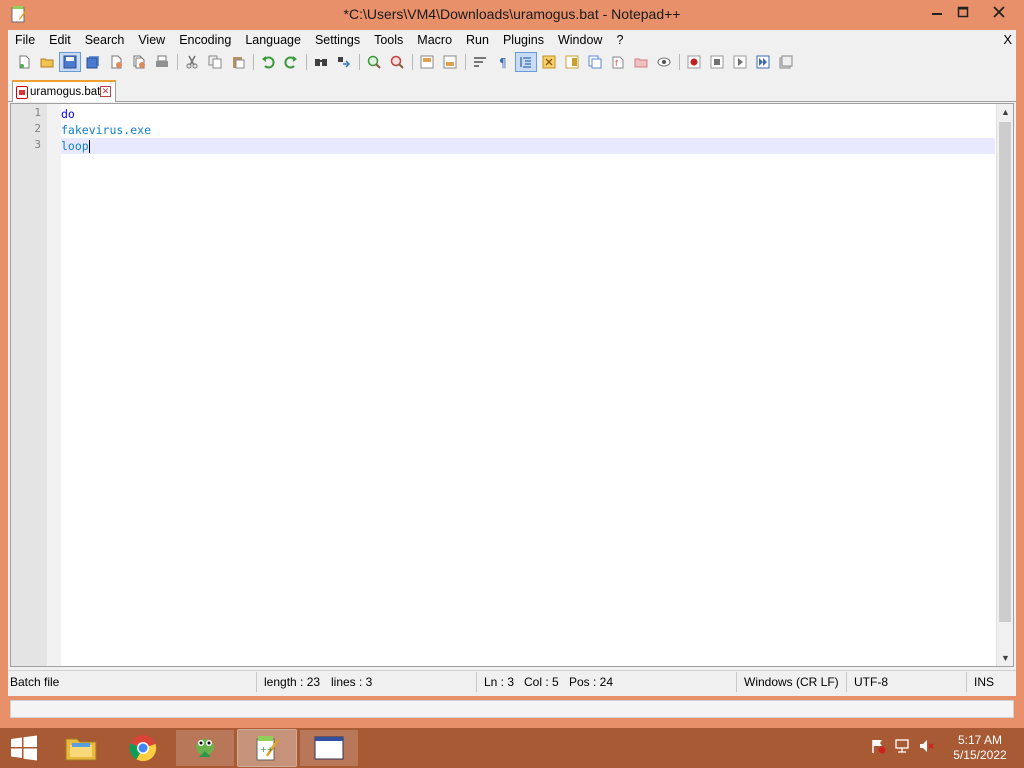  Describe the element at coordinates (60, 40) in the screenshot. I see `menu-edit: Edit` at that location.